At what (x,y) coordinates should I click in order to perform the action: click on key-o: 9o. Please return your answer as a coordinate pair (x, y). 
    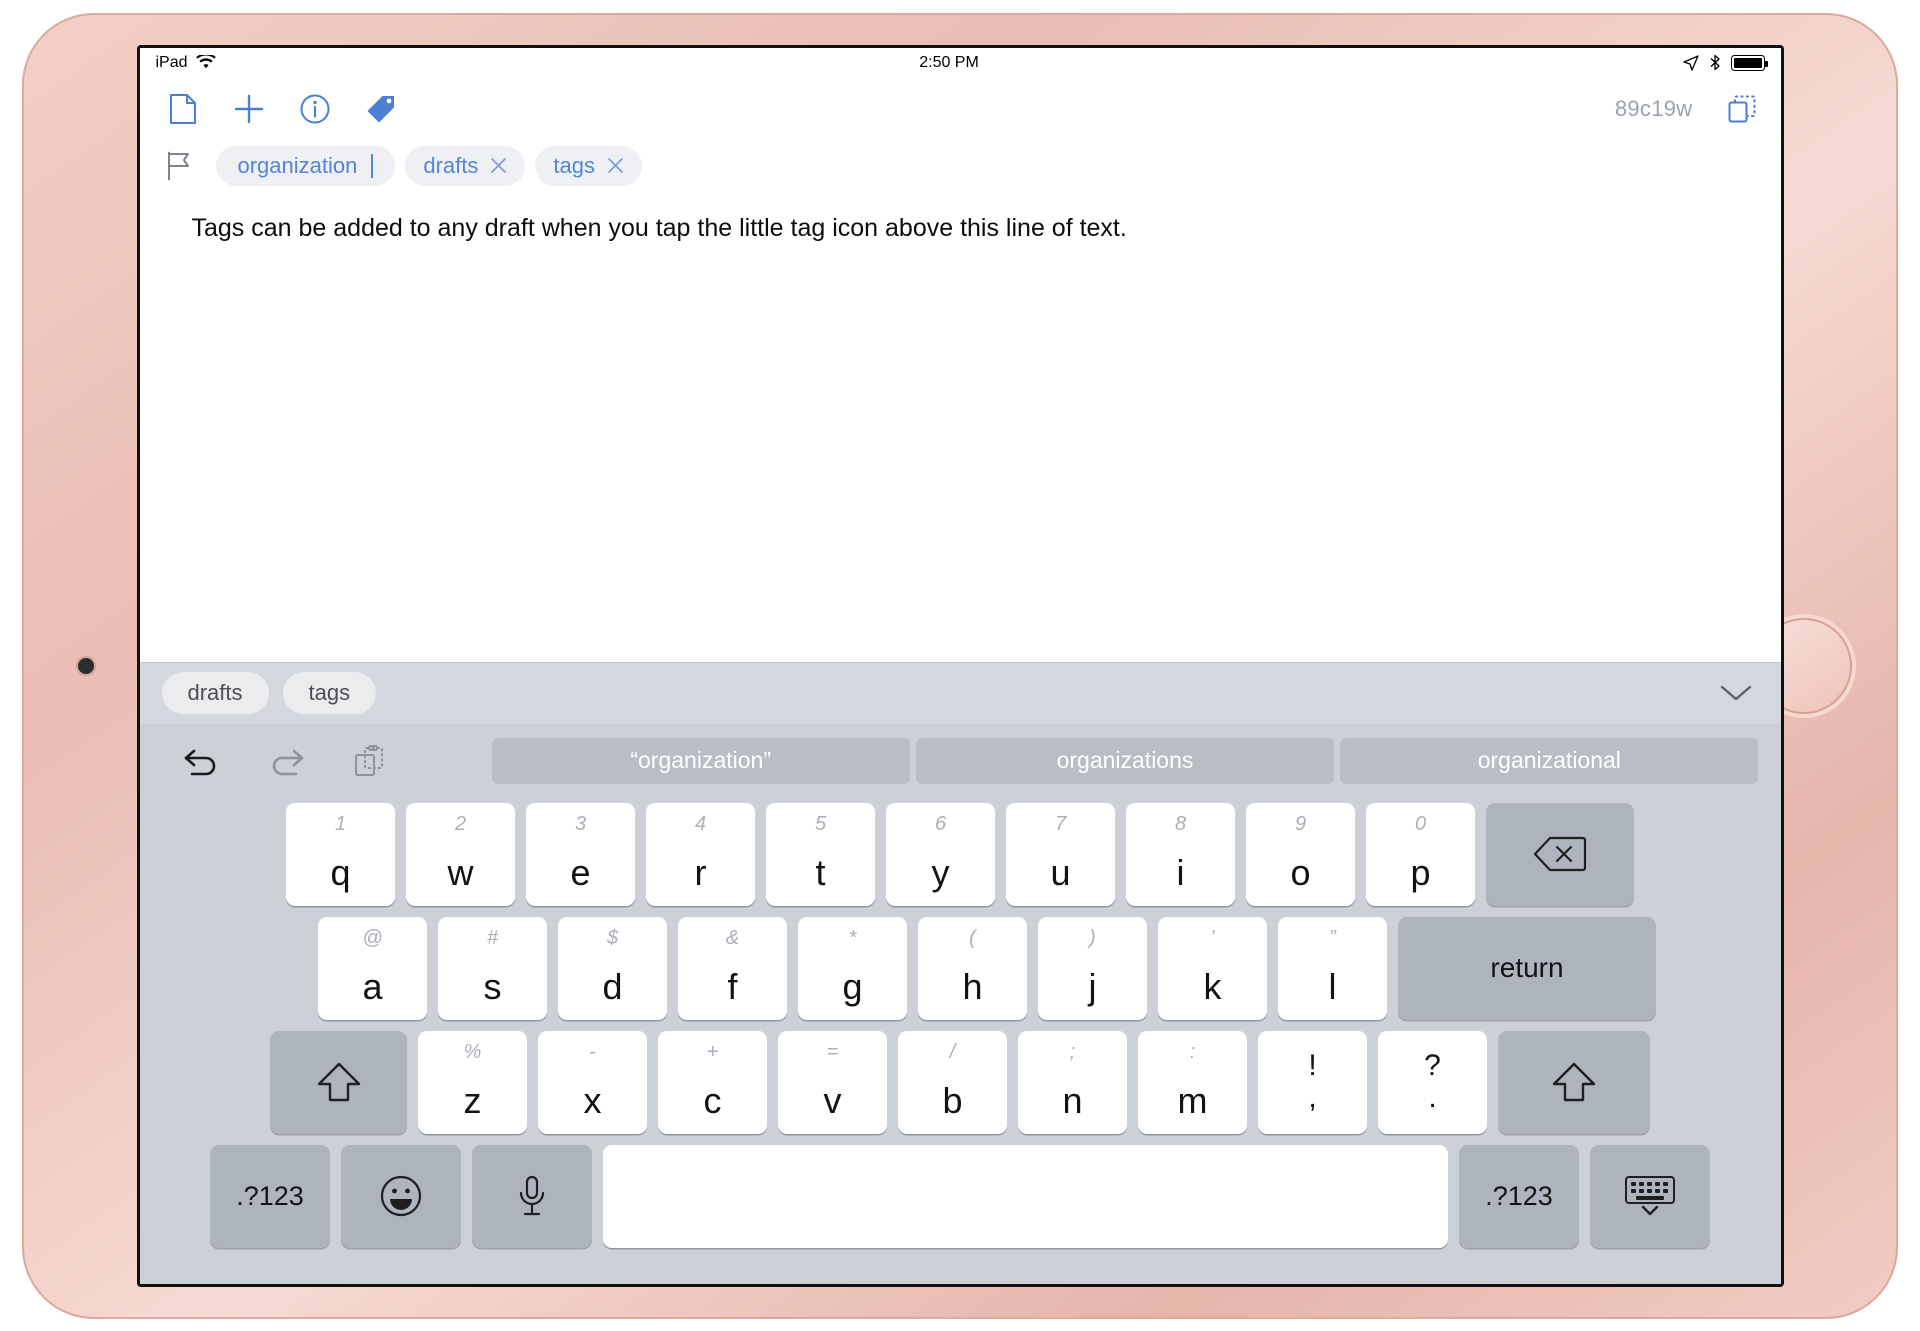
    Looking at the image, I should click on (1300, 854).